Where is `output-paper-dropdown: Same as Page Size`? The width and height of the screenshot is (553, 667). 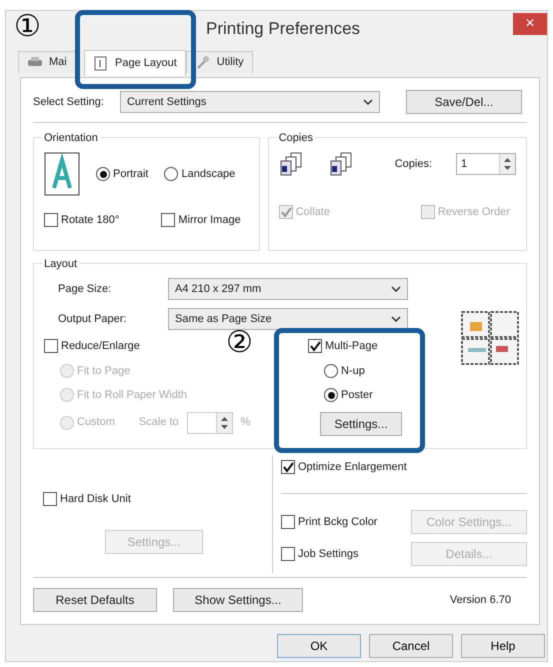 output-paper-dropdown: Same as Page Size is located at coordinates (288, 319).